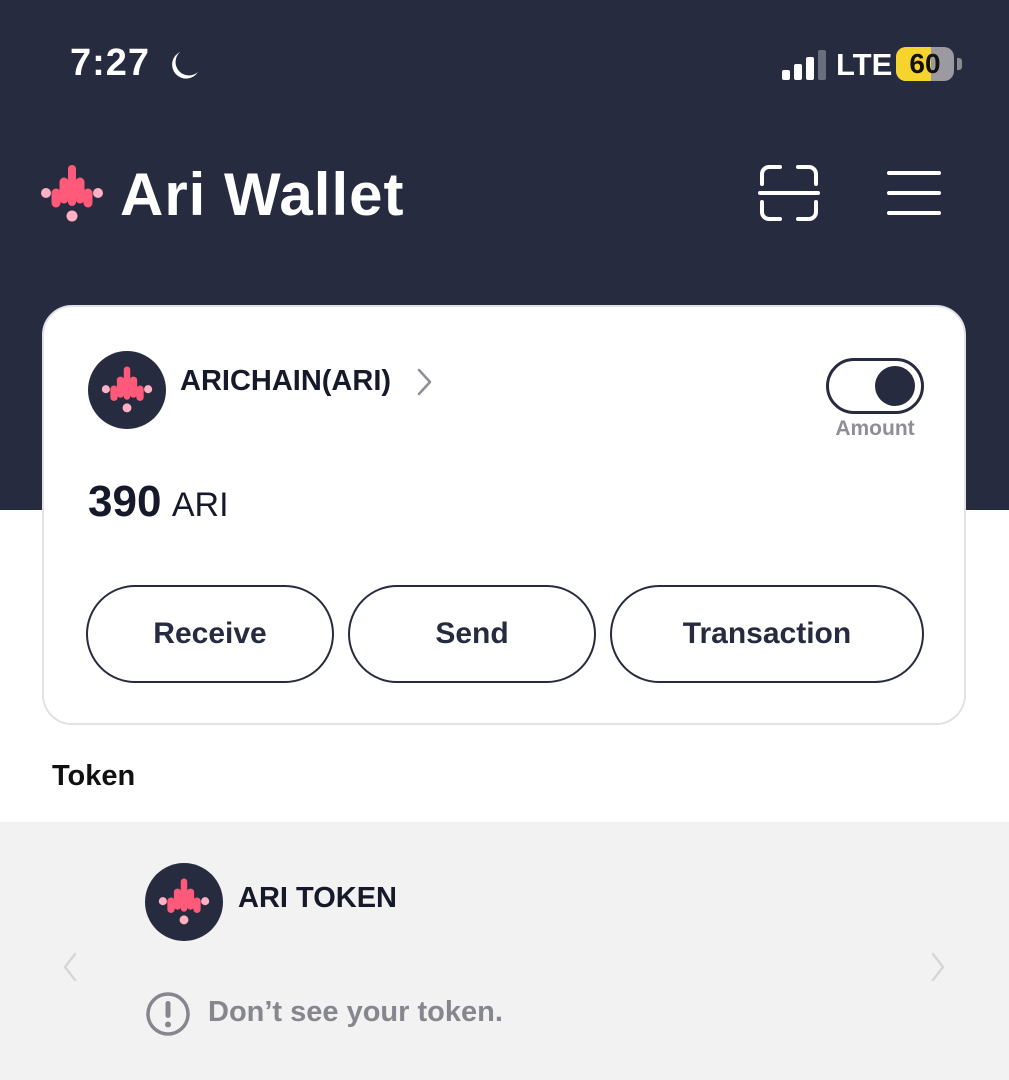 The image size is (1009, 1080). Describe the element at coordinates (895, 386) in the screenshot. I see `toggle-knob` at that location.